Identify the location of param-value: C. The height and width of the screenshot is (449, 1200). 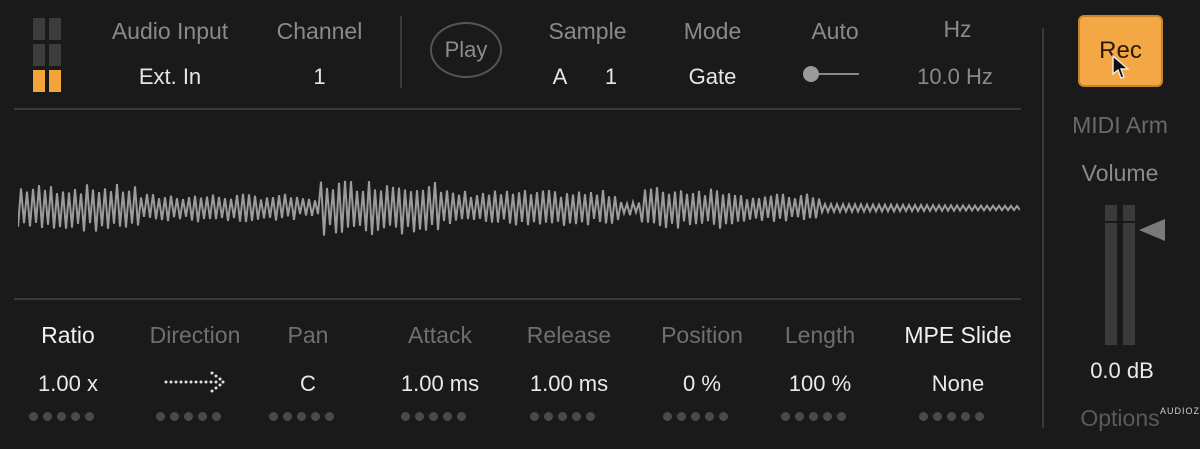
(308, 384).